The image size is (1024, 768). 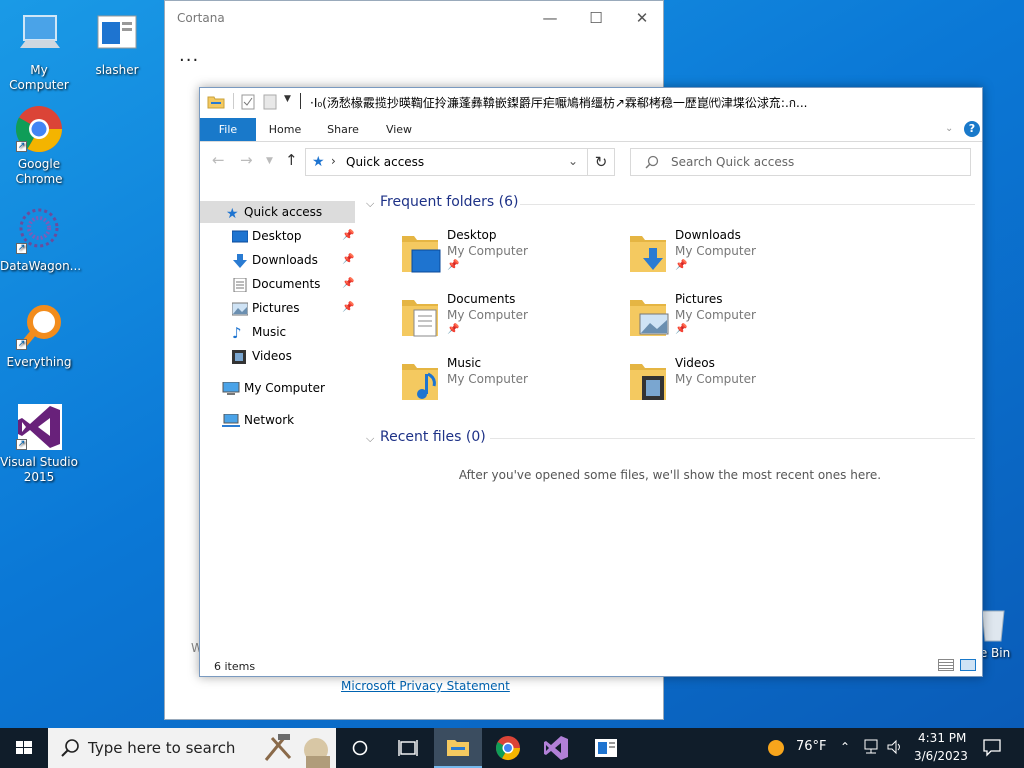 What do you see at coordinates (472, 235) in the screenshot?
I see `folder-name: Desktop` at bounding box center [472, 235].